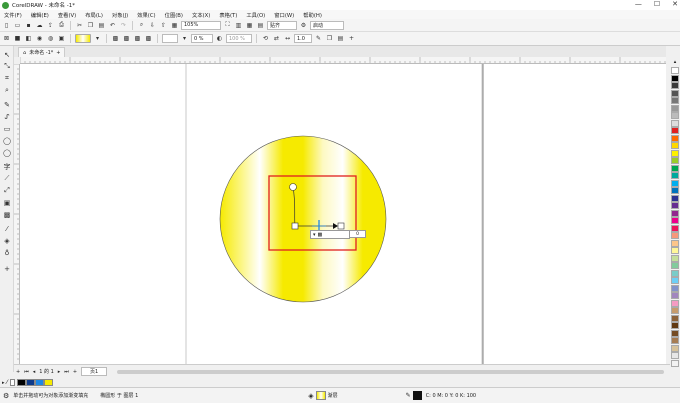 The width and height of the screenshot is (680, 403). Describe the element at coordinates (83, 38) in the screenshot. I see `gradient-swatch-icon` at that location.